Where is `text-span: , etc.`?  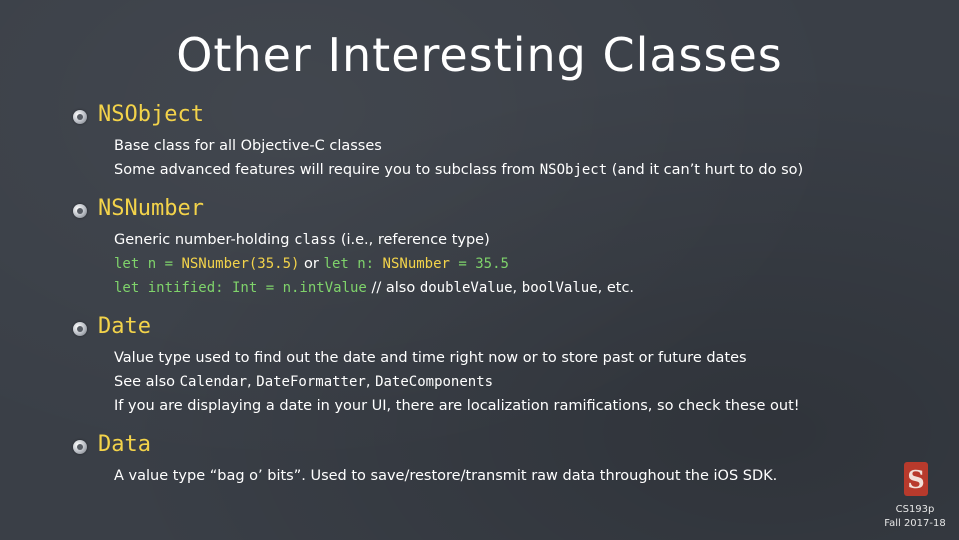
text-span: , etc. is located at coordinates (616, 288).